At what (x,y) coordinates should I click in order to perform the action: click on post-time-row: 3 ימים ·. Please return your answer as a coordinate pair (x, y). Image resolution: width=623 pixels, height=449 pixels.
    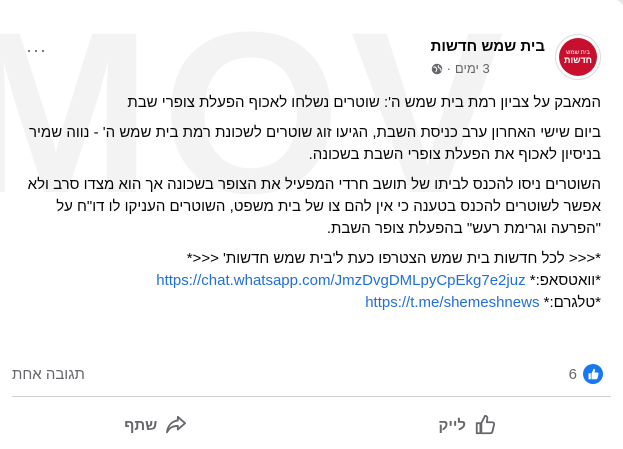
    Looking at the image, I should click on (488, 68).